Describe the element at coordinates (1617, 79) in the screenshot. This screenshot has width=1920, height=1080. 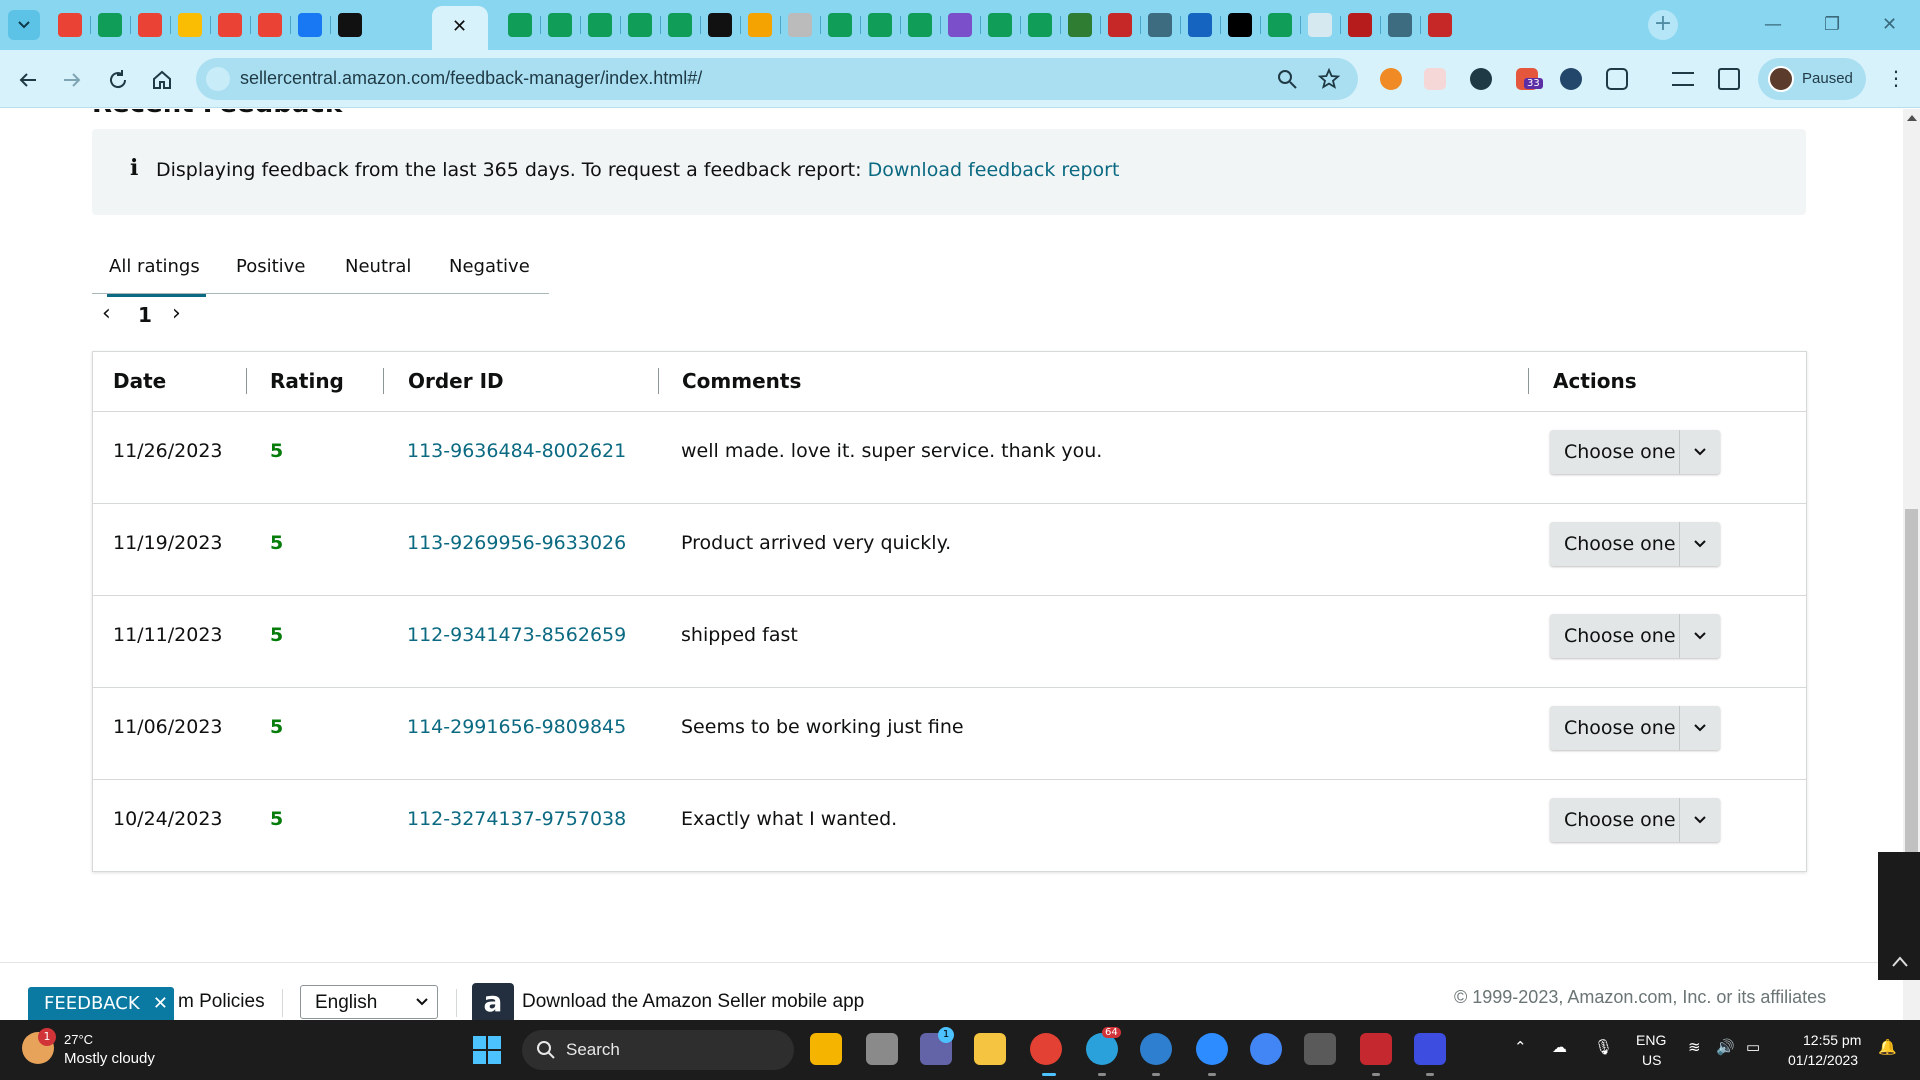
I see `extensions-puzzle-icon` at that location.